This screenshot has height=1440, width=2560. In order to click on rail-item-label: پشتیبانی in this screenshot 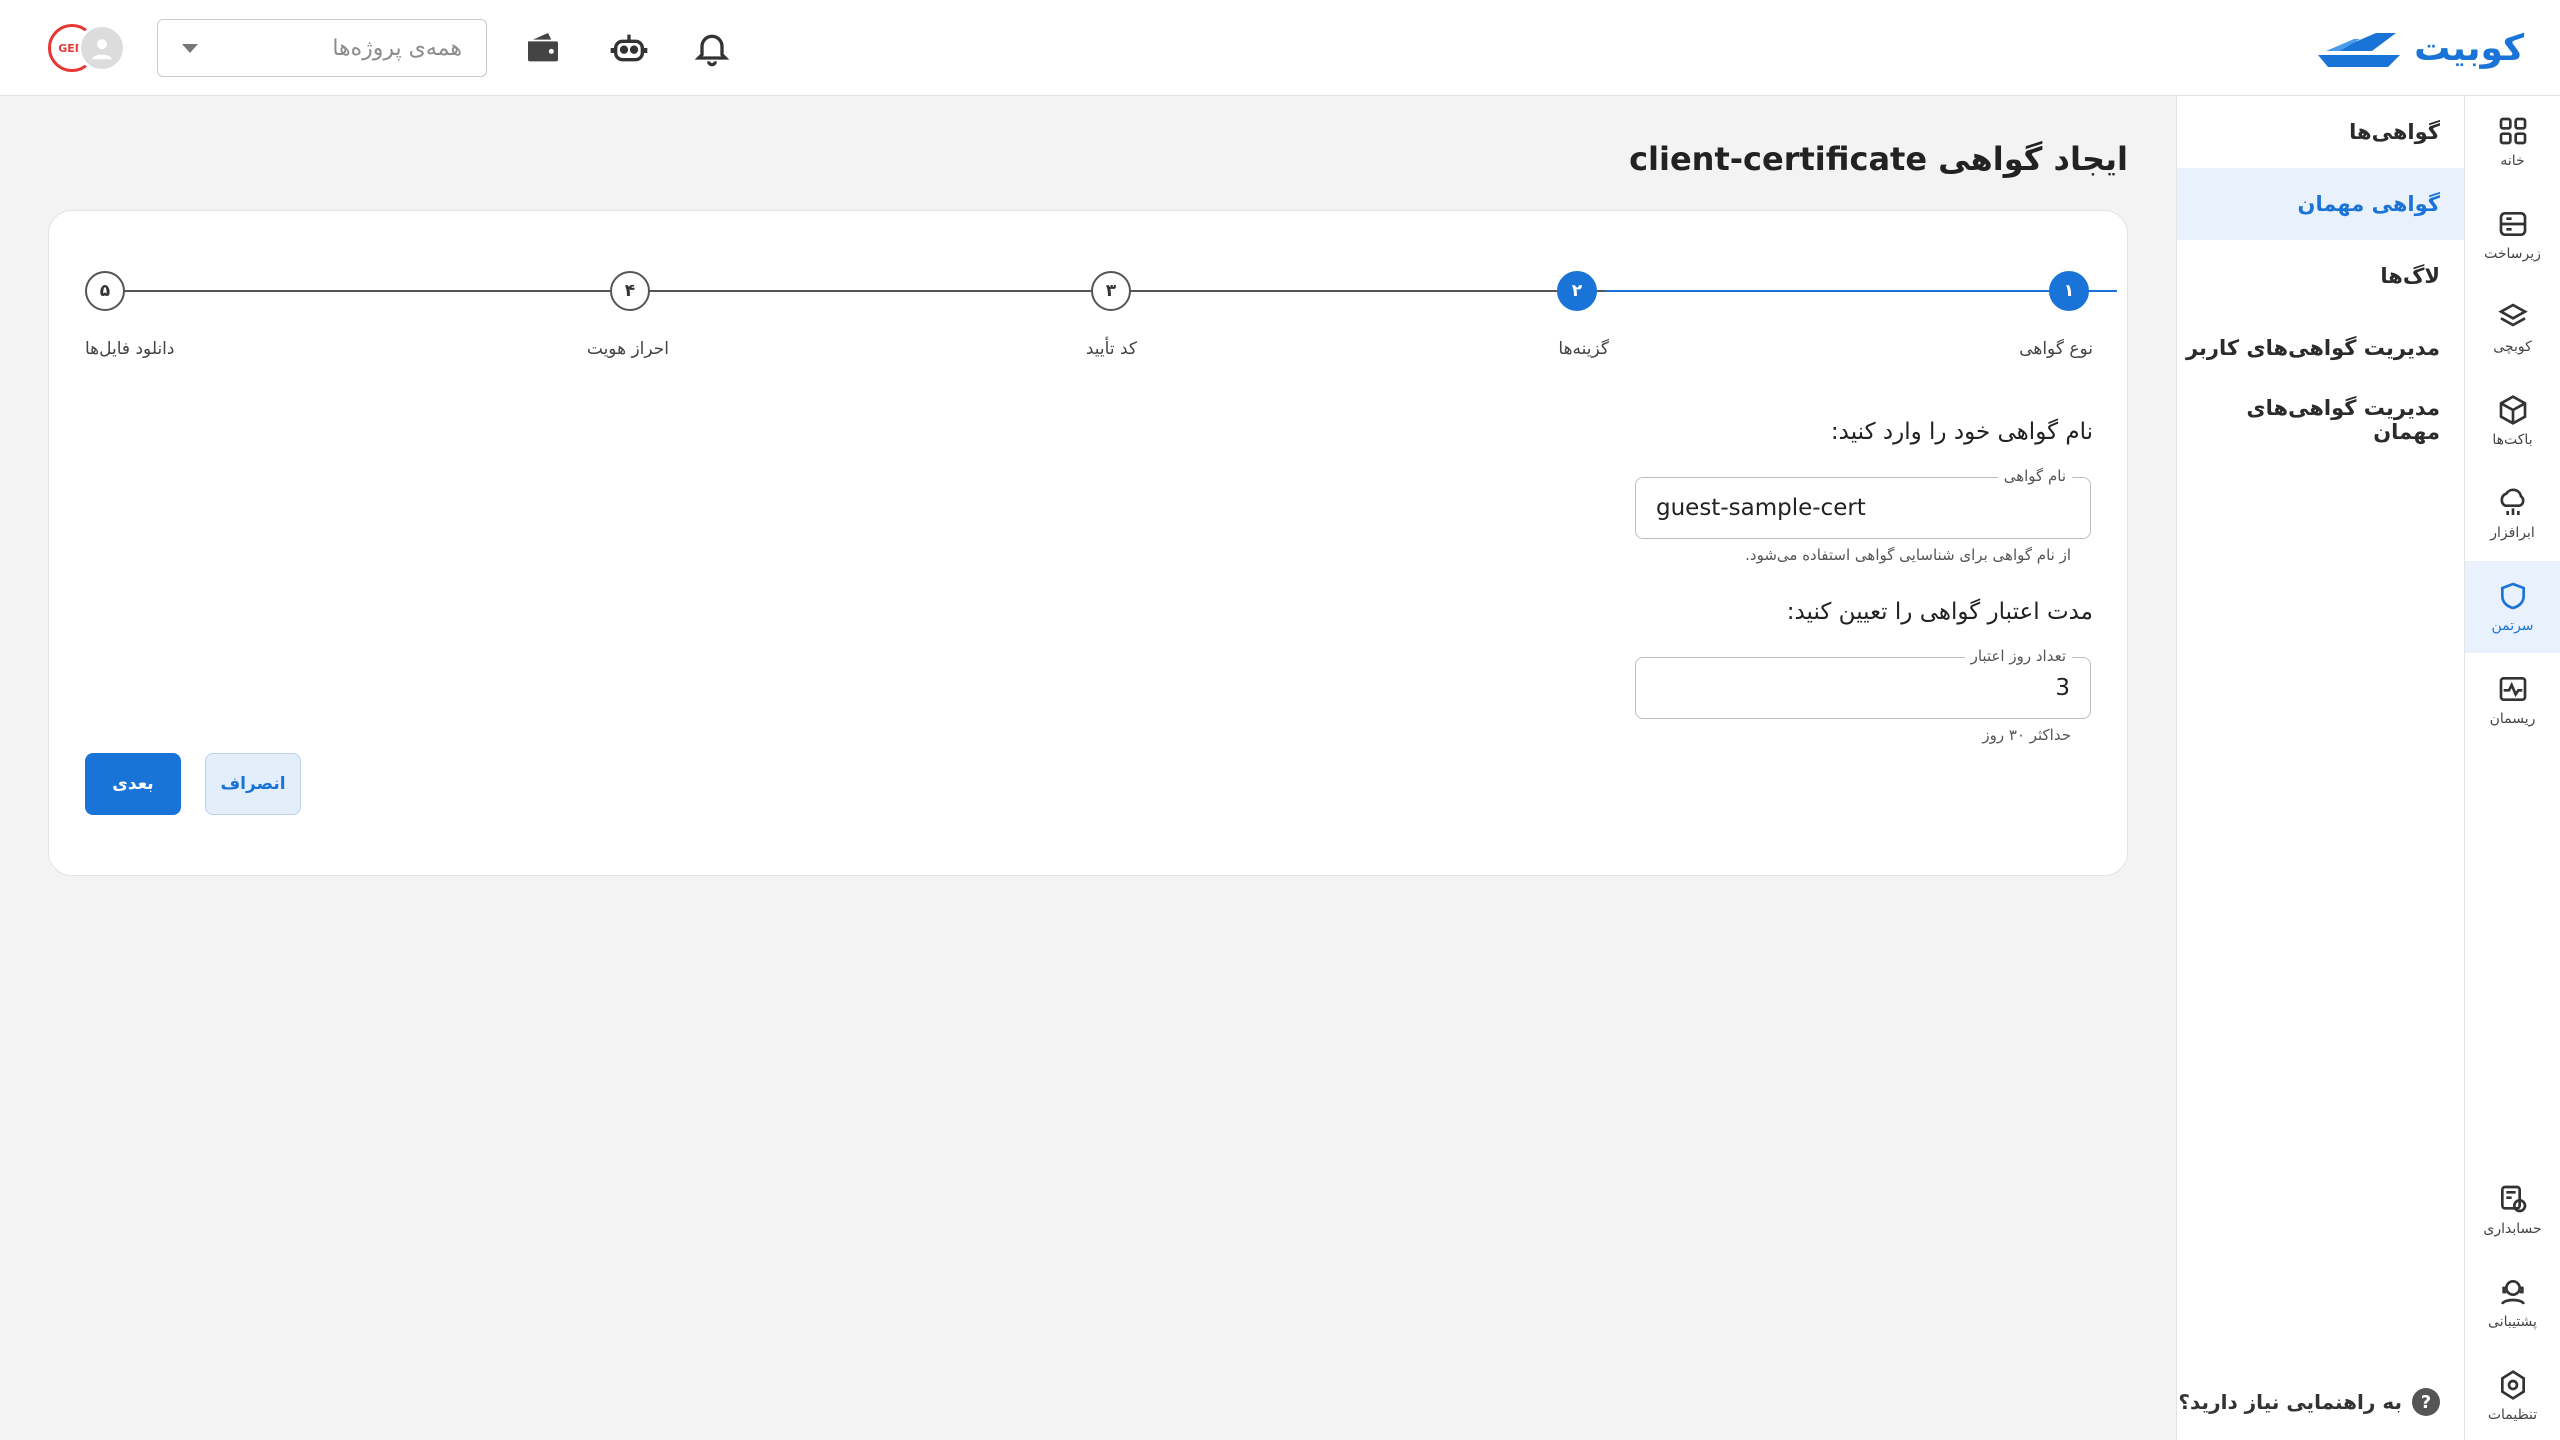, I will do `click(2512, 1322)`.